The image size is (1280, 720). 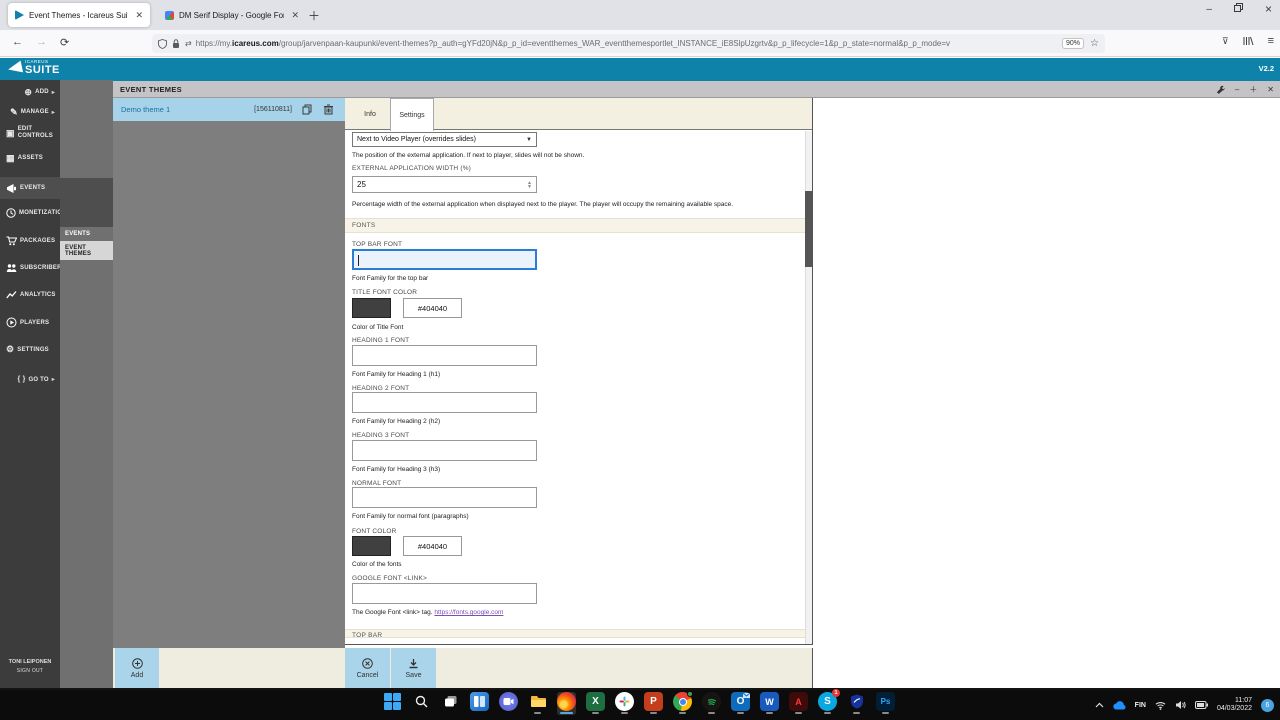 I want to click on theme-list-item-selected: Demo theme 1 [156110811], so click(x=229, y=109).